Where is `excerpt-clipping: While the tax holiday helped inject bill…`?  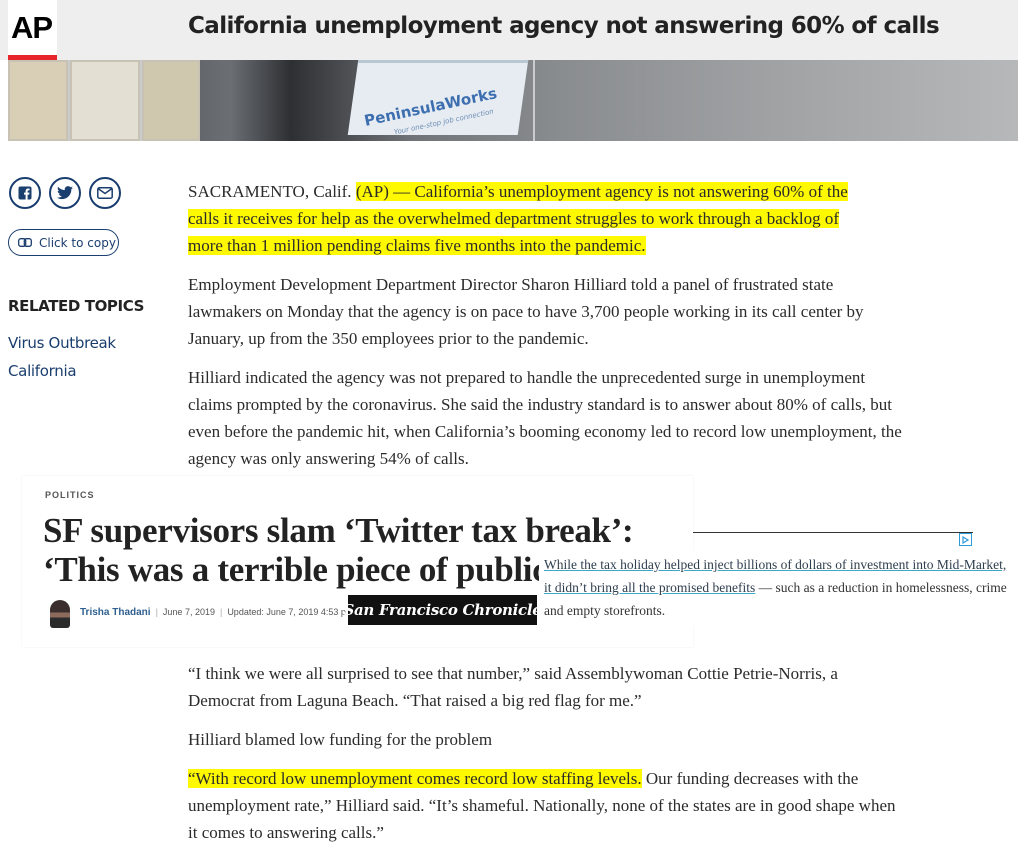
excerpt-clipping: While the tax holiday helped inject bill… is located at coordinates (778, 588).